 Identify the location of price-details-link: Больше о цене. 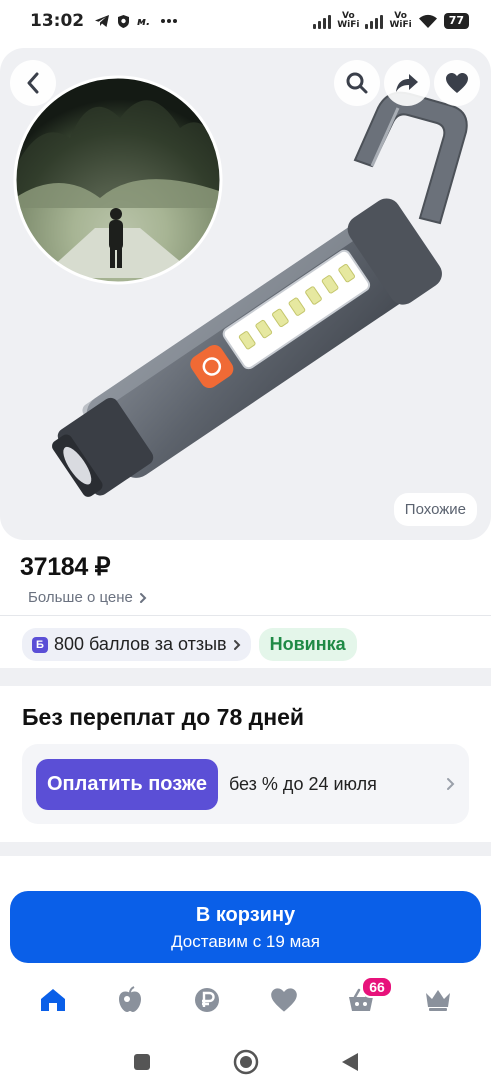
(87, 597).